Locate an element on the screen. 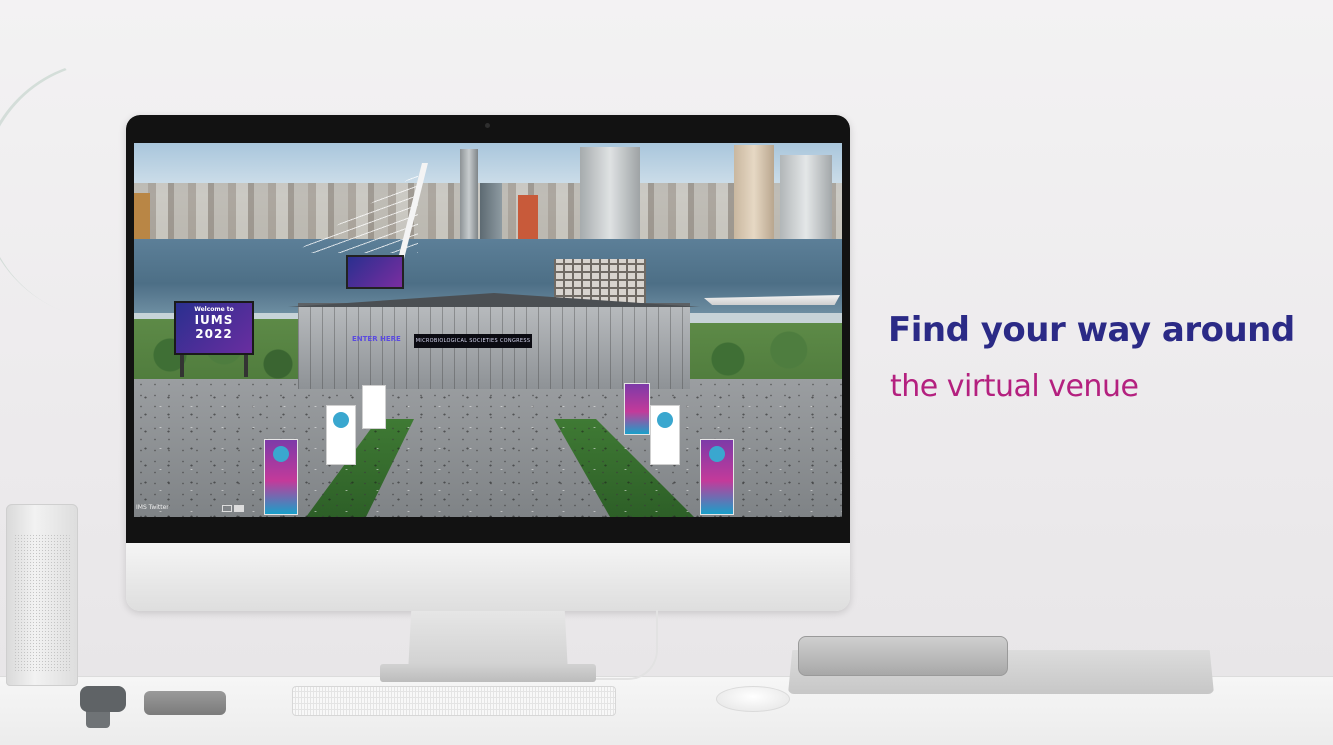 This screenshot has height=745, width=1333. twitter-label: IMS Twitter is located at coordinates (152, 507).